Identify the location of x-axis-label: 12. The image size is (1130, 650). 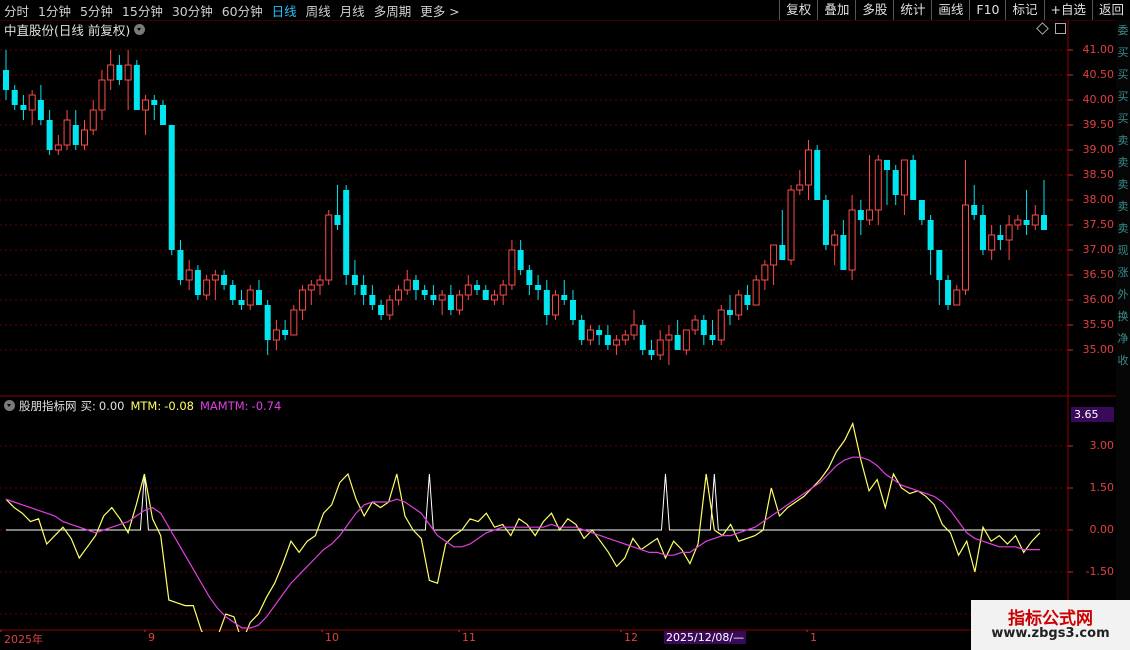
(631, 637).